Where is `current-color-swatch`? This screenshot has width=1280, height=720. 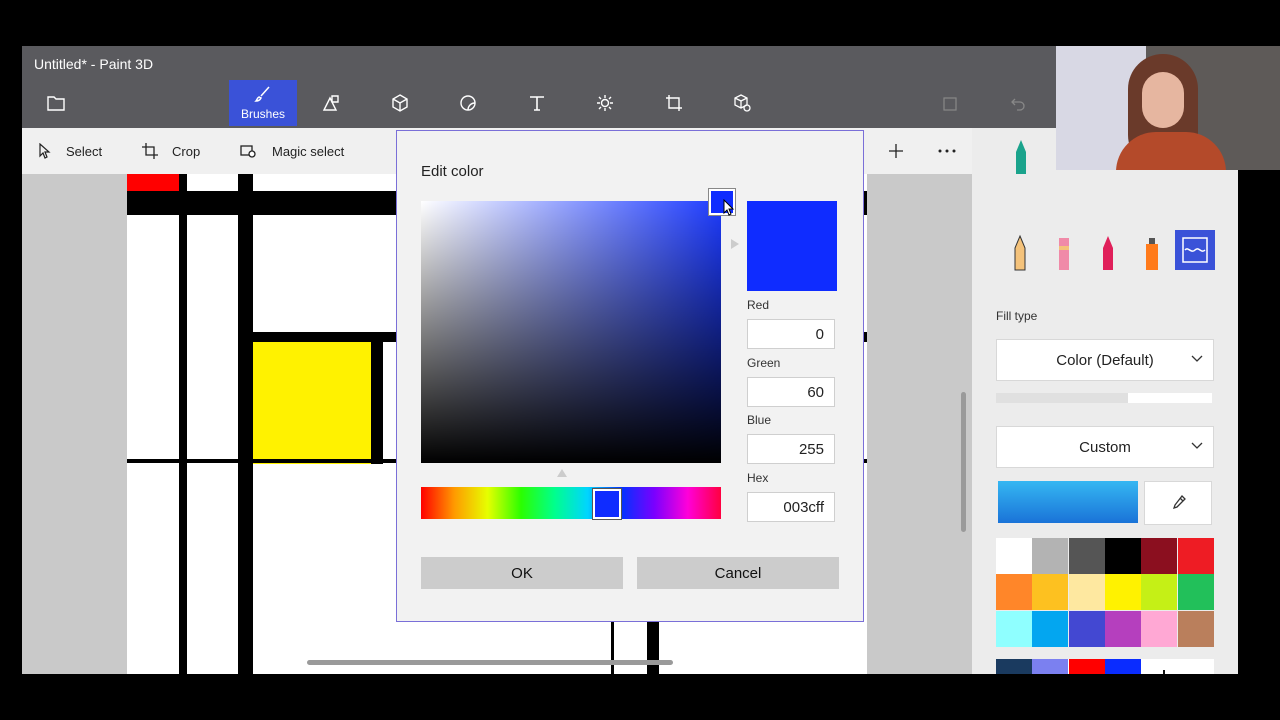 current-color-swatch is located at coordinates (1068, 502).